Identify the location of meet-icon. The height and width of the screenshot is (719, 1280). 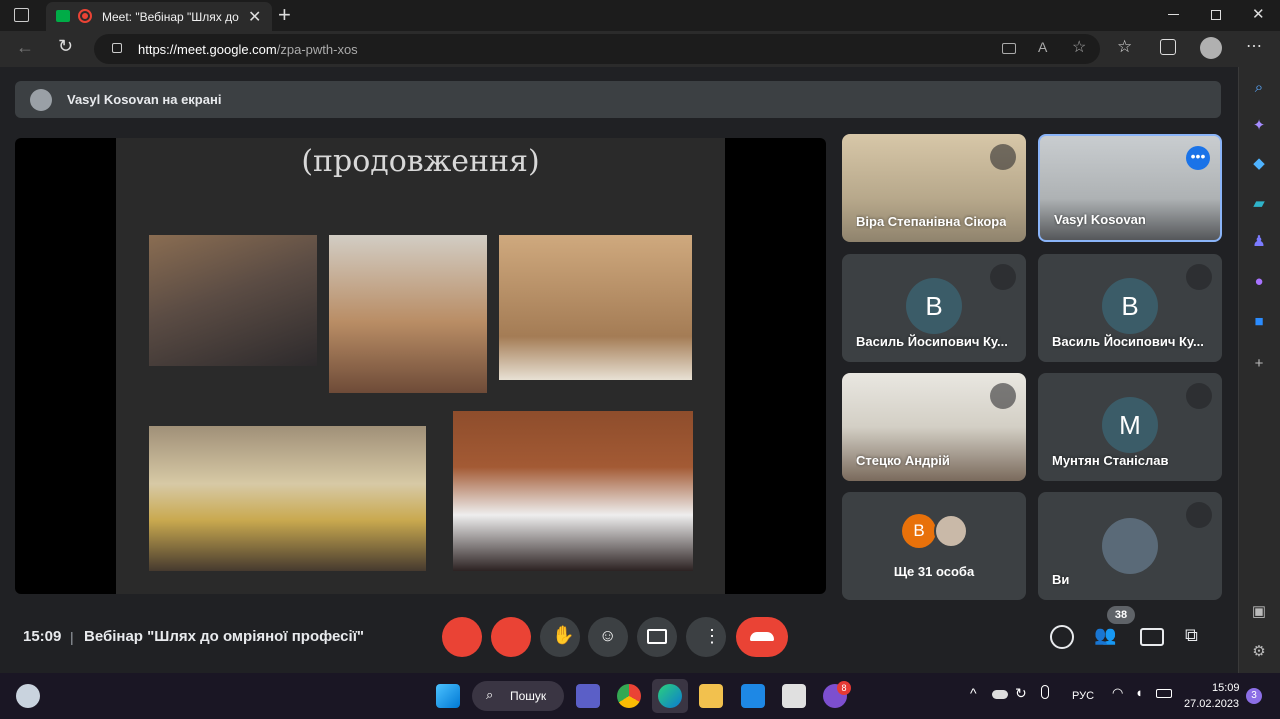
(63, 16).